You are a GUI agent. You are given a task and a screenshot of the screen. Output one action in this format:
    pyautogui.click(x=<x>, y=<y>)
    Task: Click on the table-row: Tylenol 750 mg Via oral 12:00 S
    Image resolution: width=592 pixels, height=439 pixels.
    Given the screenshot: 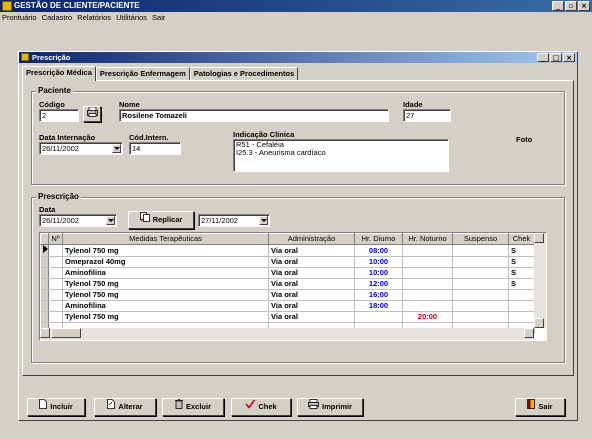 What is the action you would take?
    pyautogui.click(x=287, y=284)
    